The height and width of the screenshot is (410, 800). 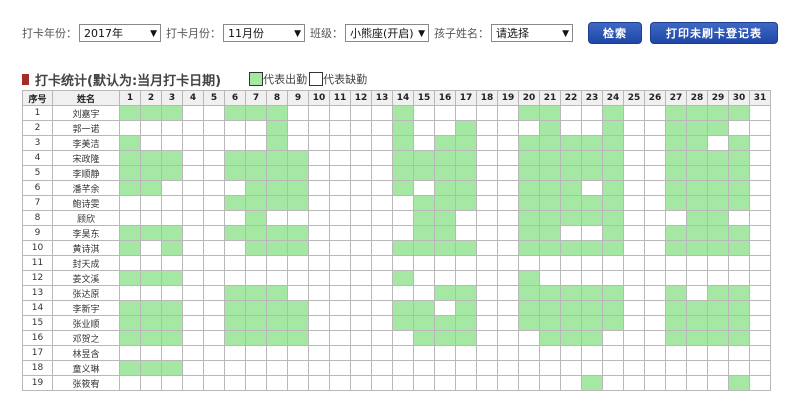 What do you see at coordinates (396, 173) in the screenshot?
I see `table-row: 5 李顺静` at bounding box center [396, 173].